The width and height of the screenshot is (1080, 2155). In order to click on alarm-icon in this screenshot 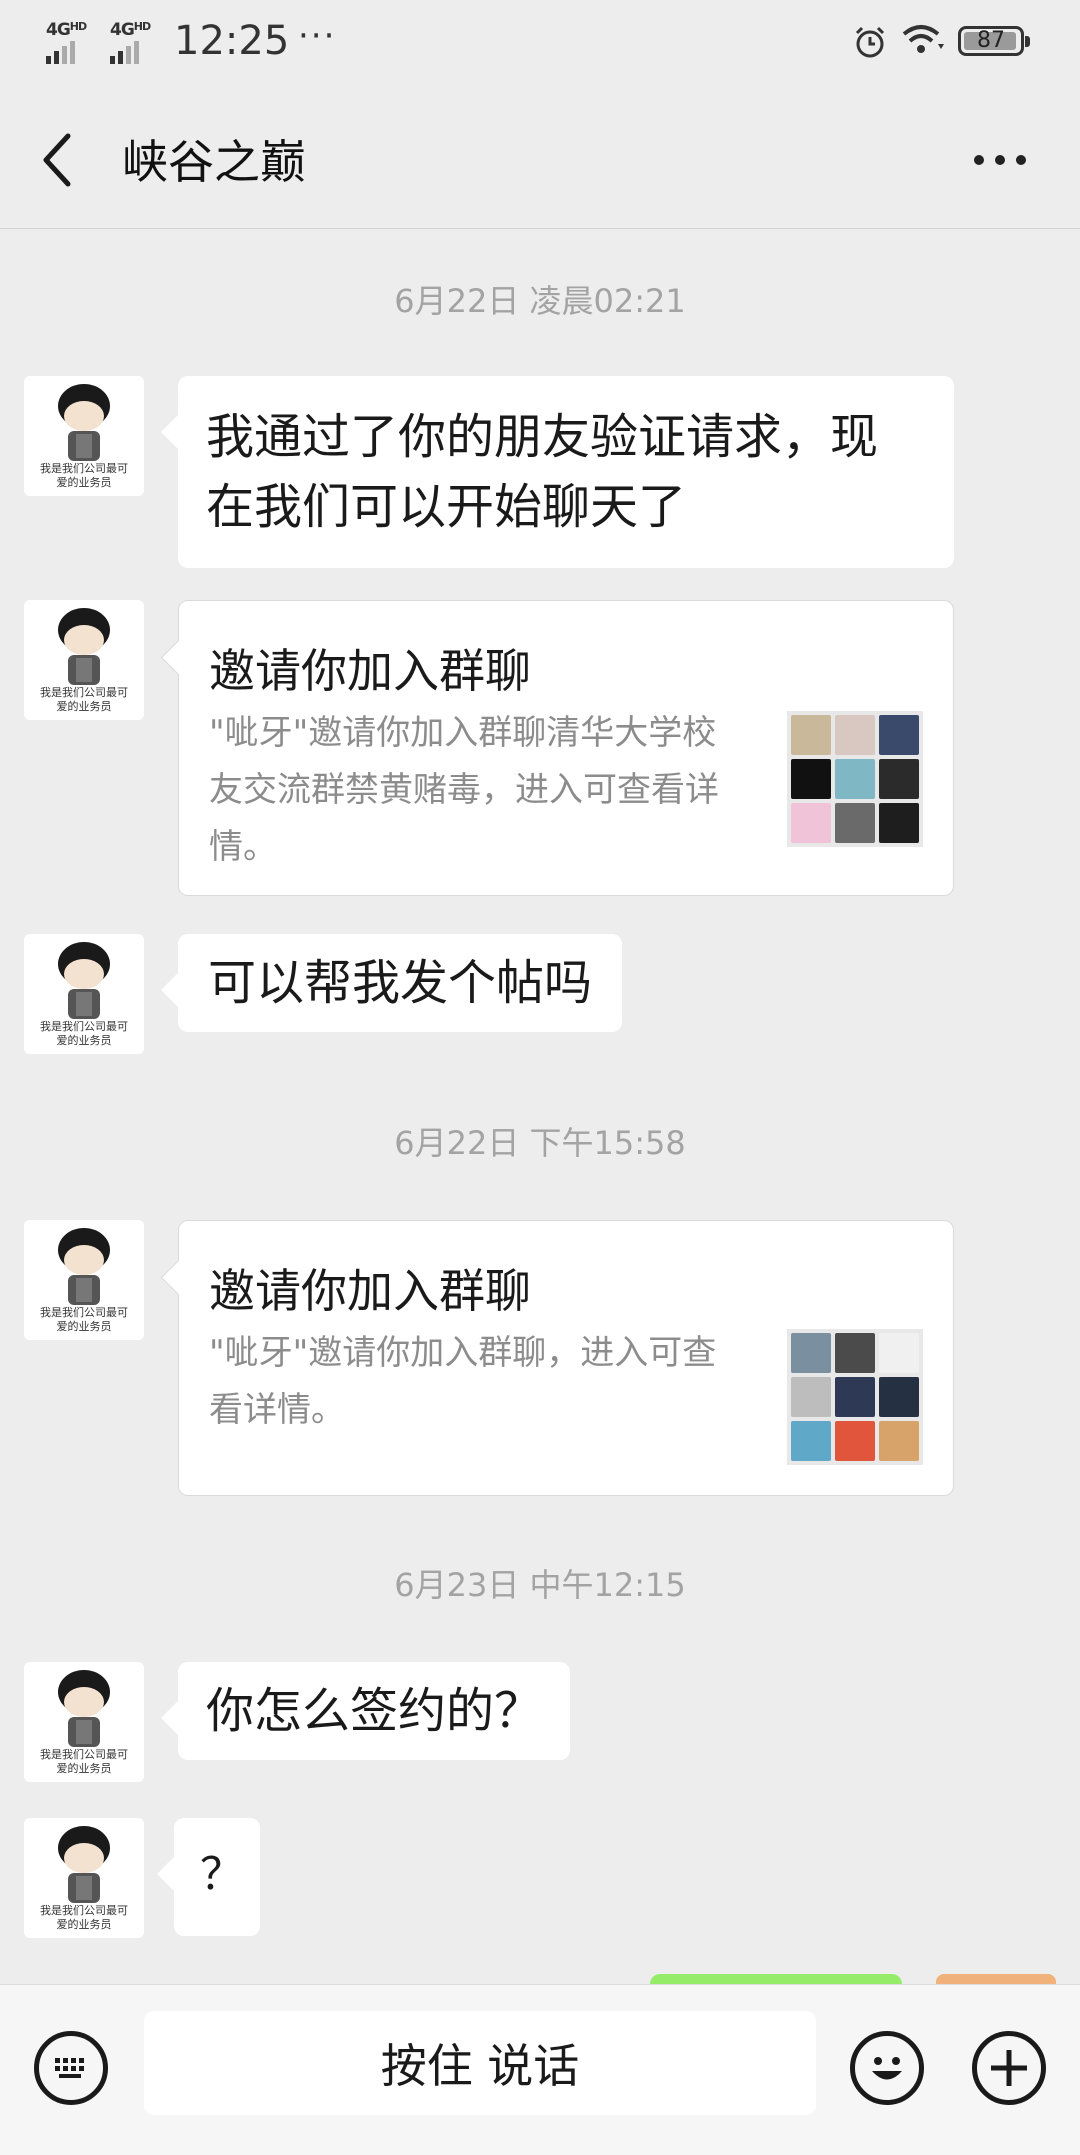, I will do `click(870, 44)`.